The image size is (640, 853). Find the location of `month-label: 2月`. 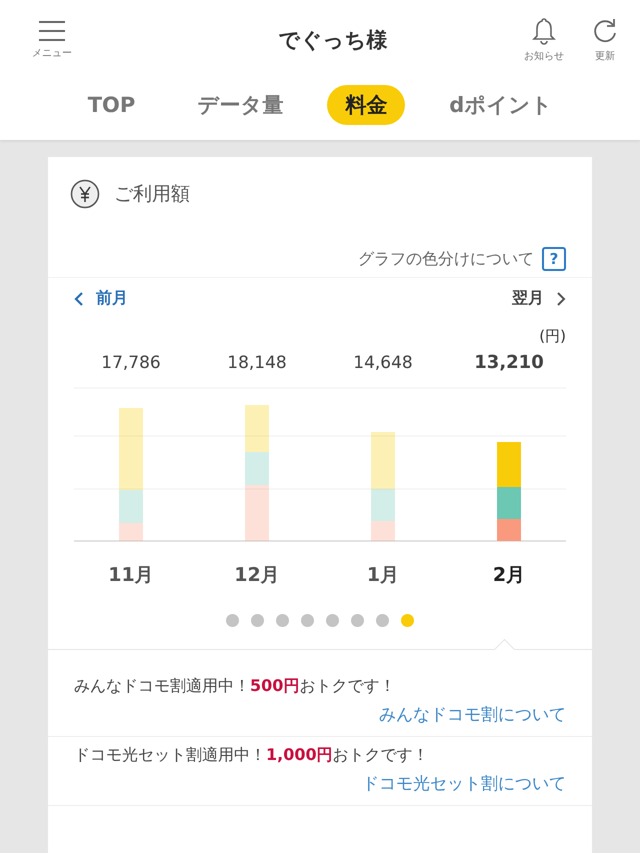

month-label: 2月 is located at coordinates (509, 575).